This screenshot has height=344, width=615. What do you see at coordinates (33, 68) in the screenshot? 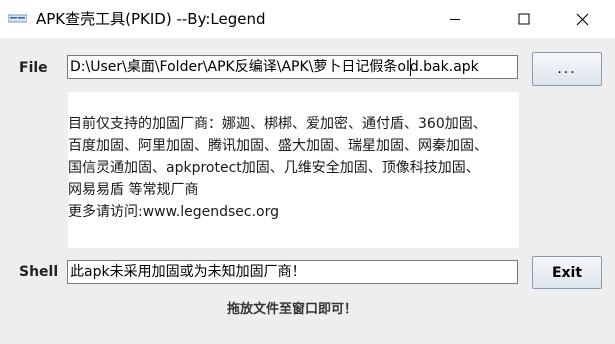
I see `file-label: File` at bounding box center [33, 68].